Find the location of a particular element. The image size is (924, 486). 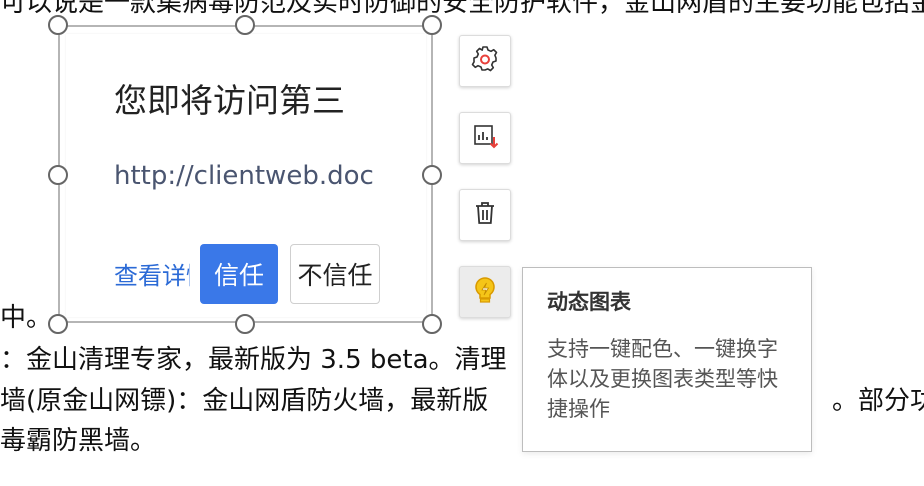

trash-icon is located at coordinates (485, 215).